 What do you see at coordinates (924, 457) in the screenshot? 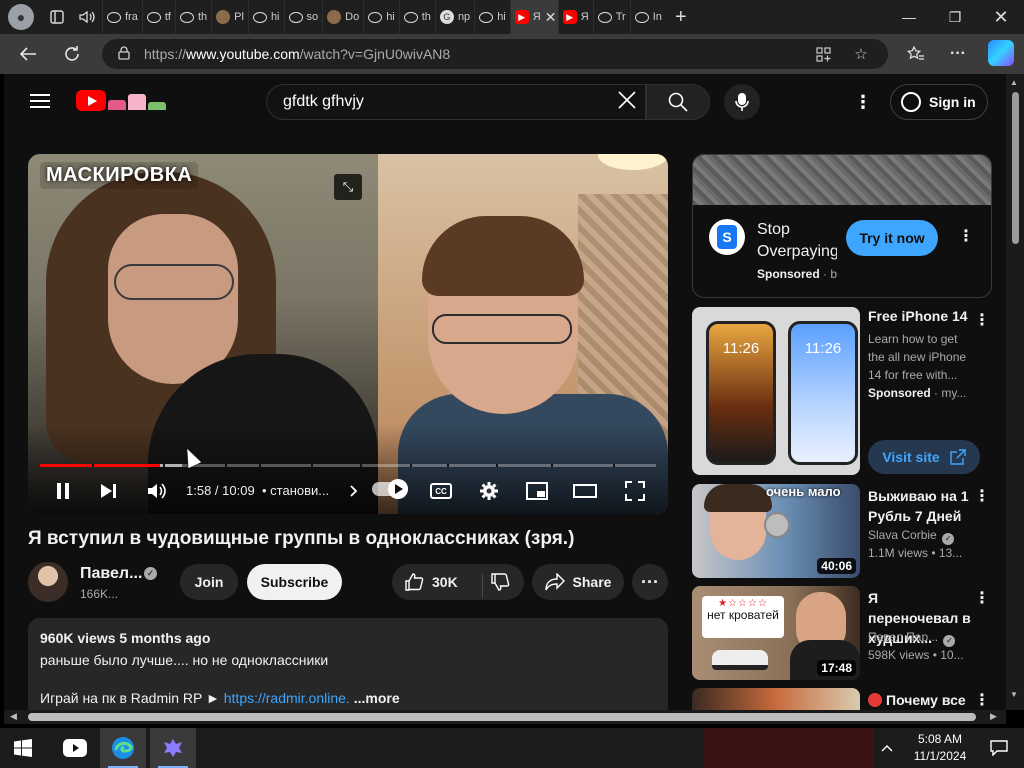
I see `visit-site-button: Visit site` at bounding box center [924, 457].